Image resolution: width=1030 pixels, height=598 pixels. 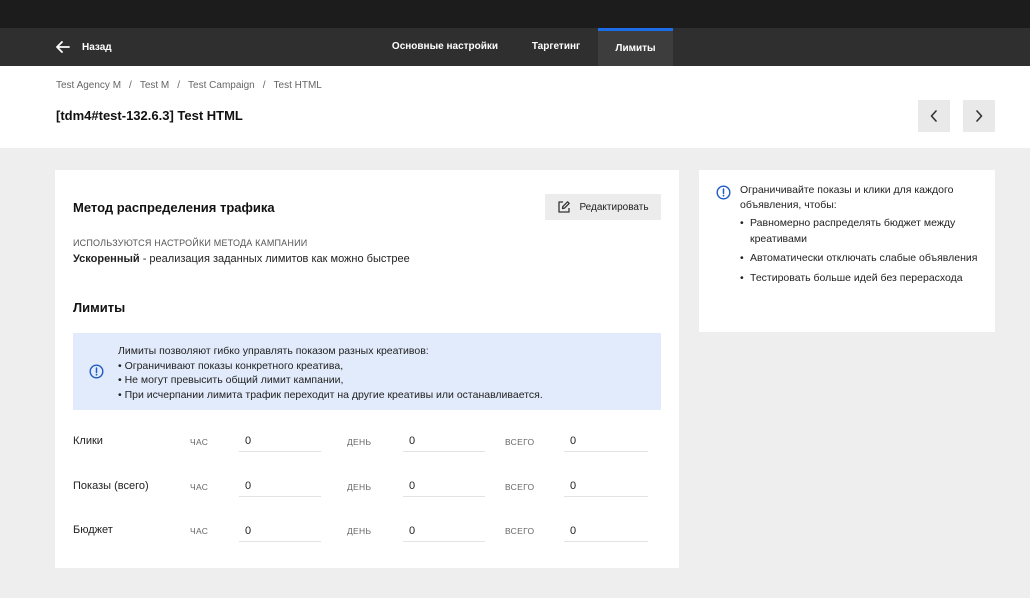 What do you see at coordinates (106, 259) in the screenshot?
I see `method-name: Ускоренный` at bounding box center [106, 259].